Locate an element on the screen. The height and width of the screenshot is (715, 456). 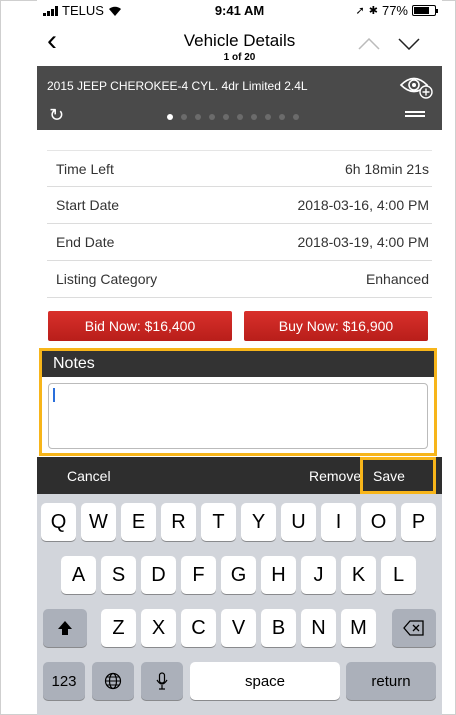
key-v: V is located at coordinates (238, 628).